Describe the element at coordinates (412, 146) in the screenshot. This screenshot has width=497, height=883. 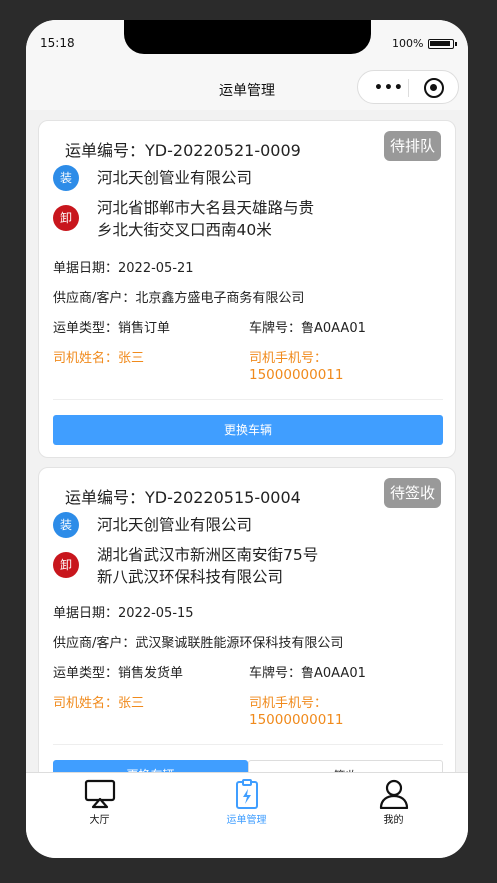
I see `status-badge: 待排队` at that location.